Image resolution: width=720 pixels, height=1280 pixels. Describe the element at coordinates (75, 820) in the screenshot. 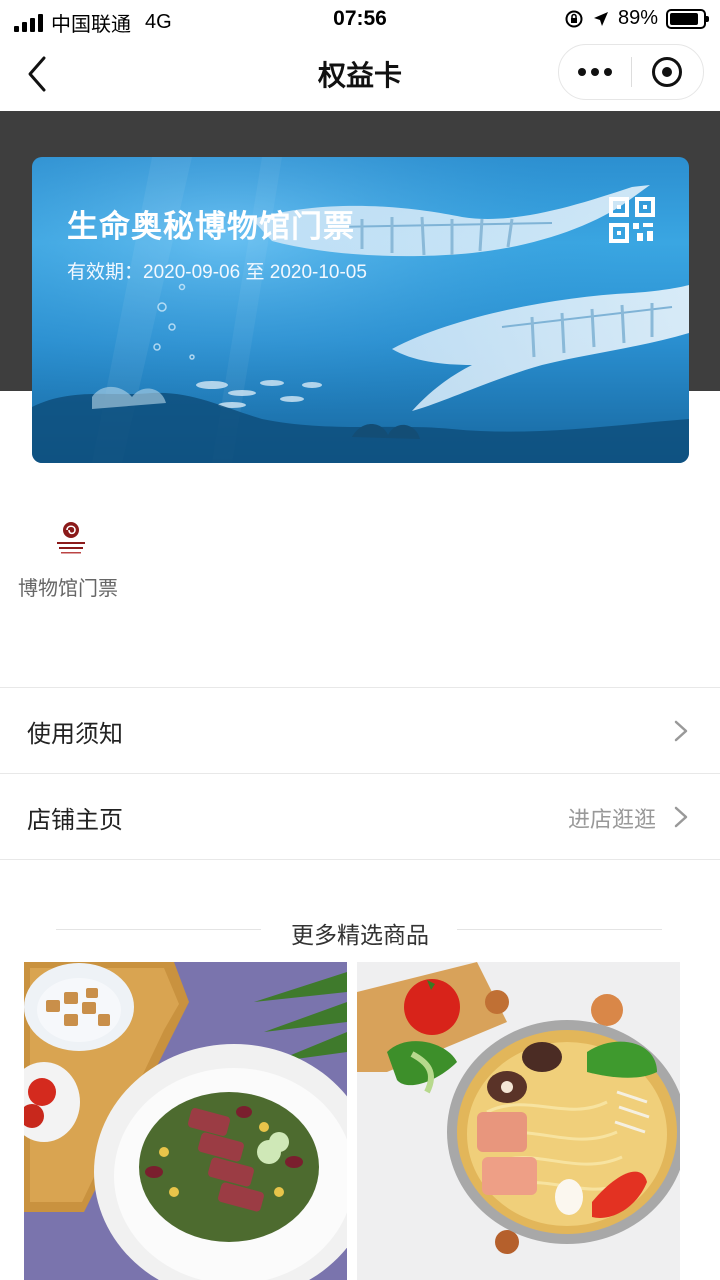

I see `store-home-label: 店铺主页` at that location.